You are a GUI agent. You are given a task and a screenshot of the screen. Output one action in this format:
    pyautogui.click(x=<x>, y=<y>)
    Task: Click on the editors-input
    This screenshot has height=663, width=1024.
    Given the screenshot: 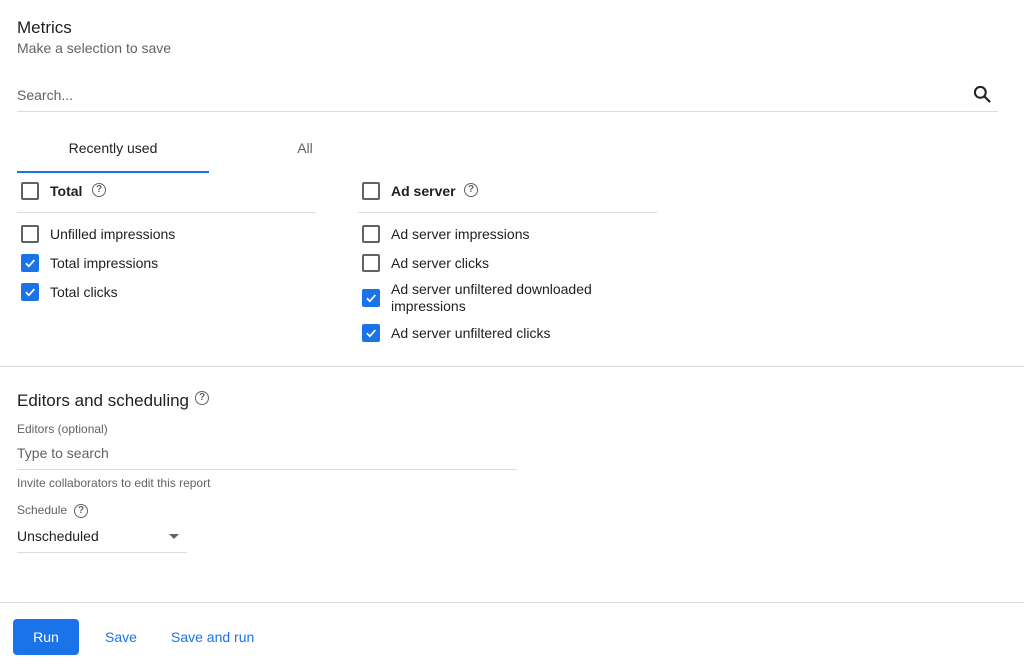 What is the action you would take?
    pyautogui.click(x=262, y=453)
    